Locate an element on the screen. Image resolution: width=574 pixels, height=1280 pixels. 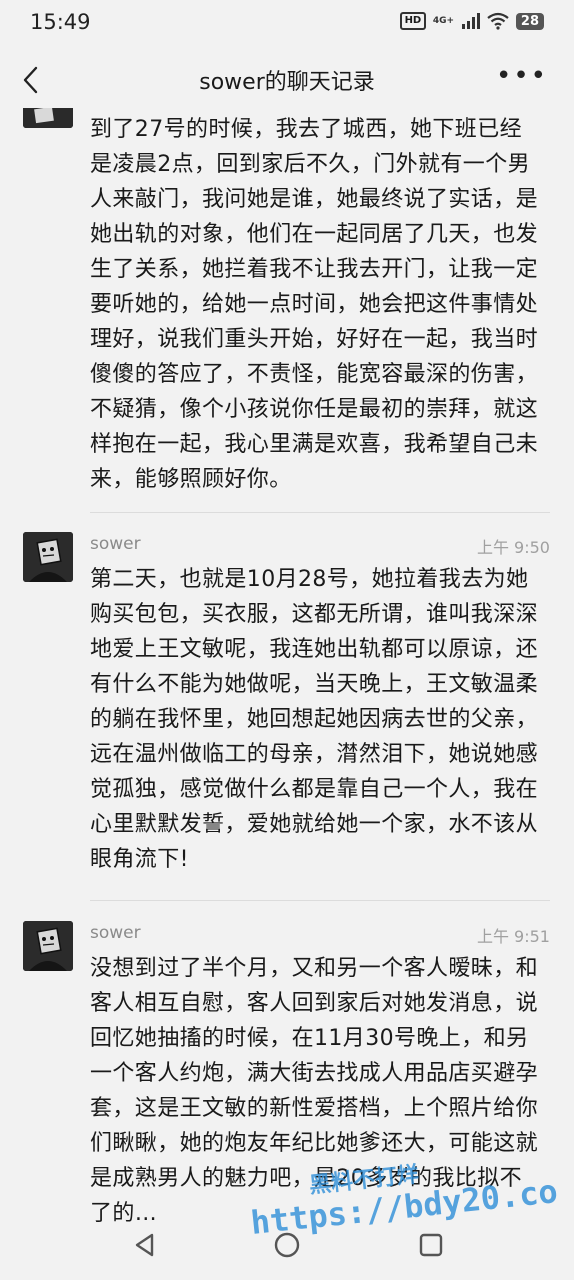
navigation-bar: sower的聊天记录 ••• is located at coordinates (287, 80).